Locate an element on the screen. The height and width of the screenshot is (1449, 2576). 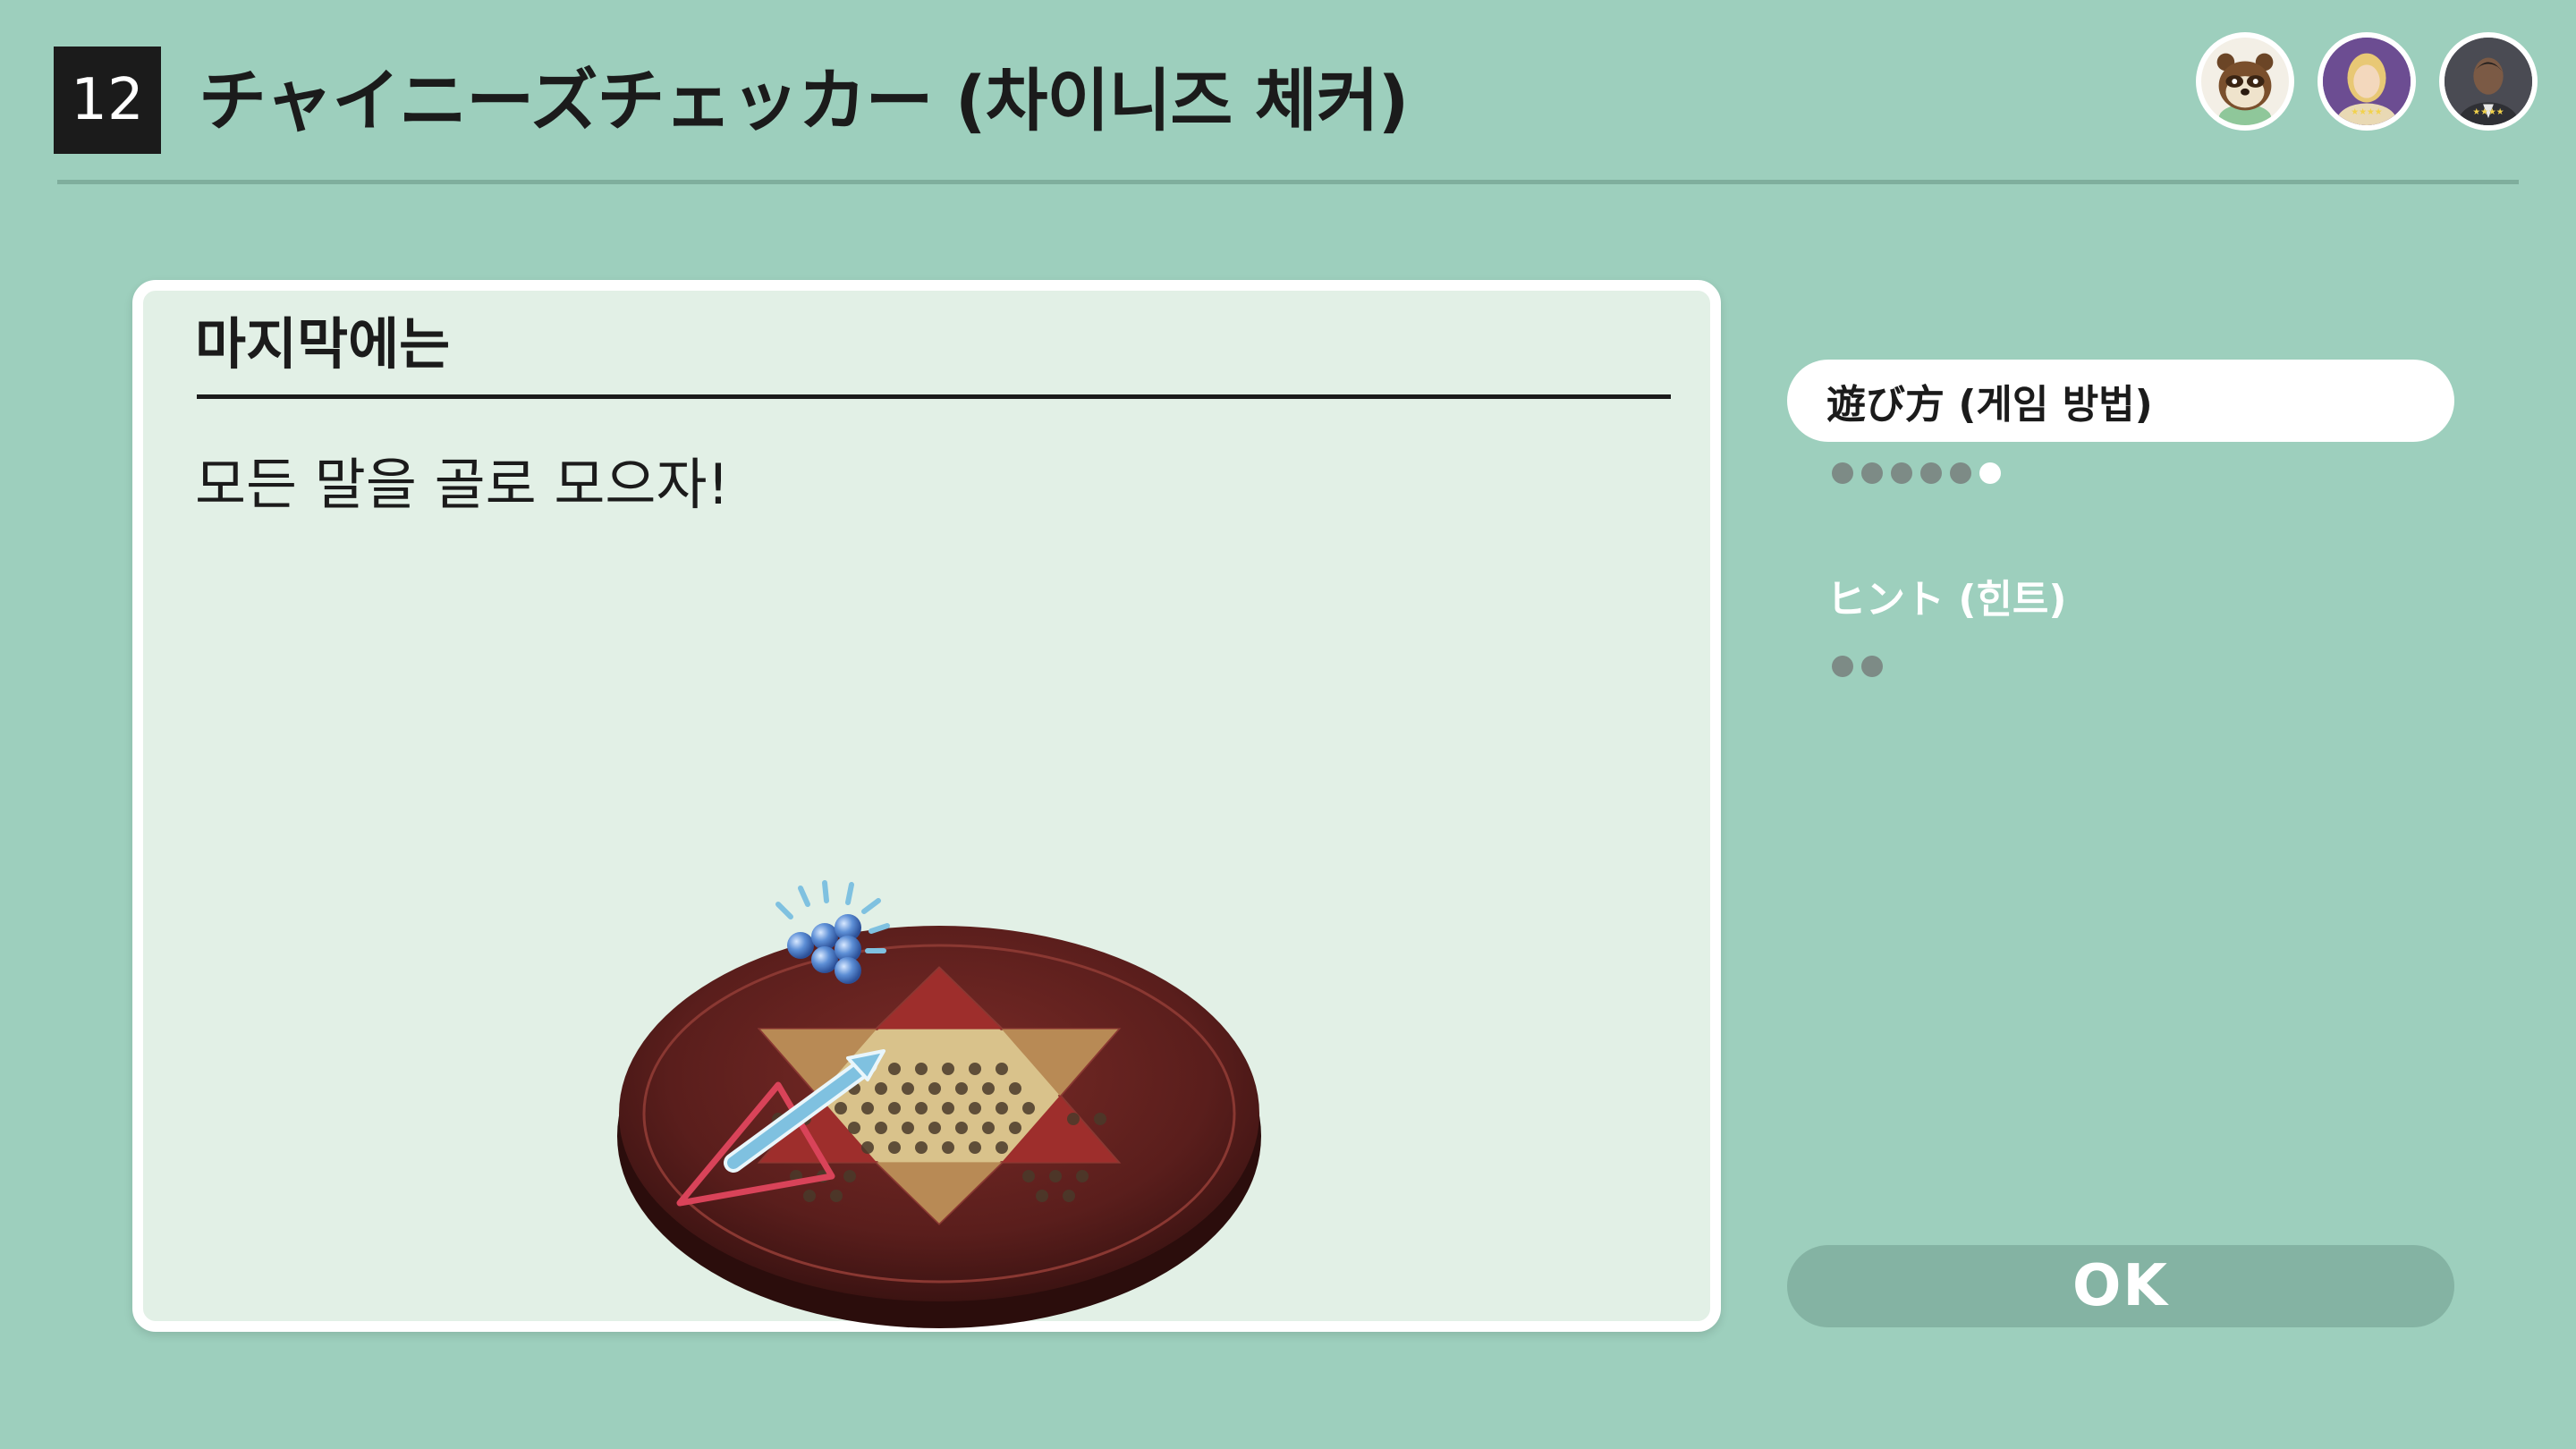
page-dot-current is located at coordinates (1990, 473).